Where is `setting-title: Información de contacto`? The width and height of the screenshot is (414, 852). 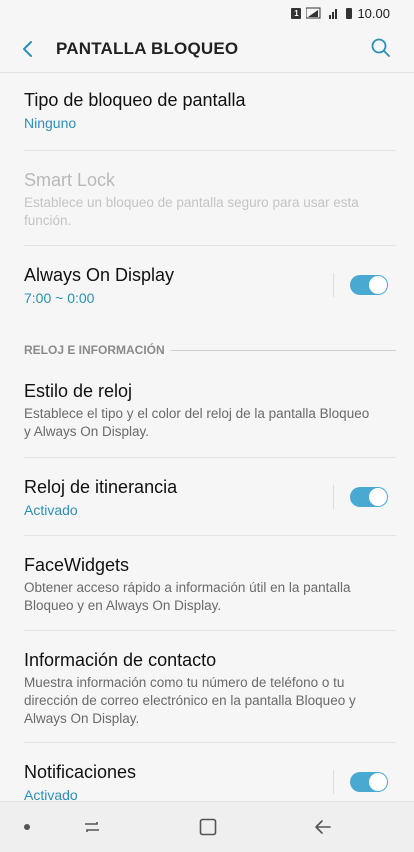
setting-title: Información de contacto is located at coordinates (120, 660).